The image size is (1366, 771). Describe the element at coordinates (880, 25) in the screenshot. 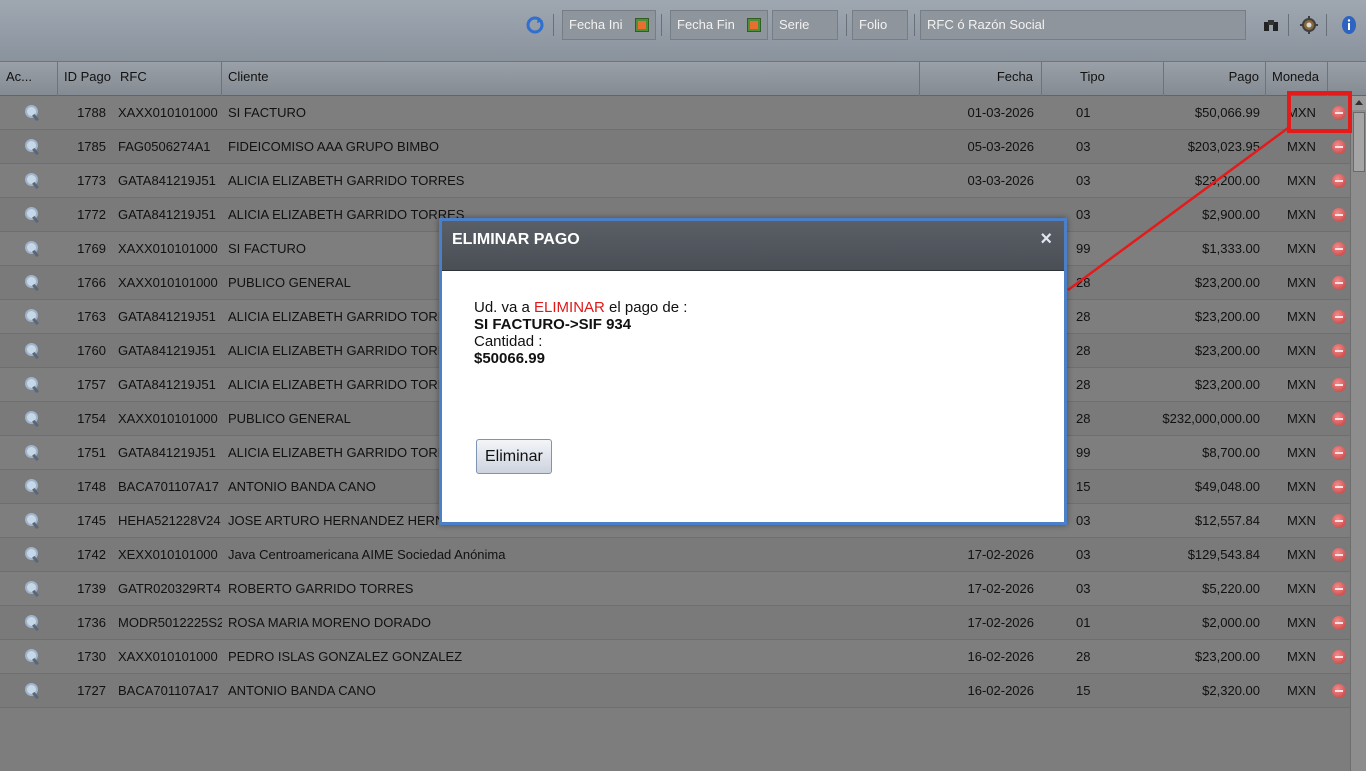

I see `folio-field: Folio` at that location.